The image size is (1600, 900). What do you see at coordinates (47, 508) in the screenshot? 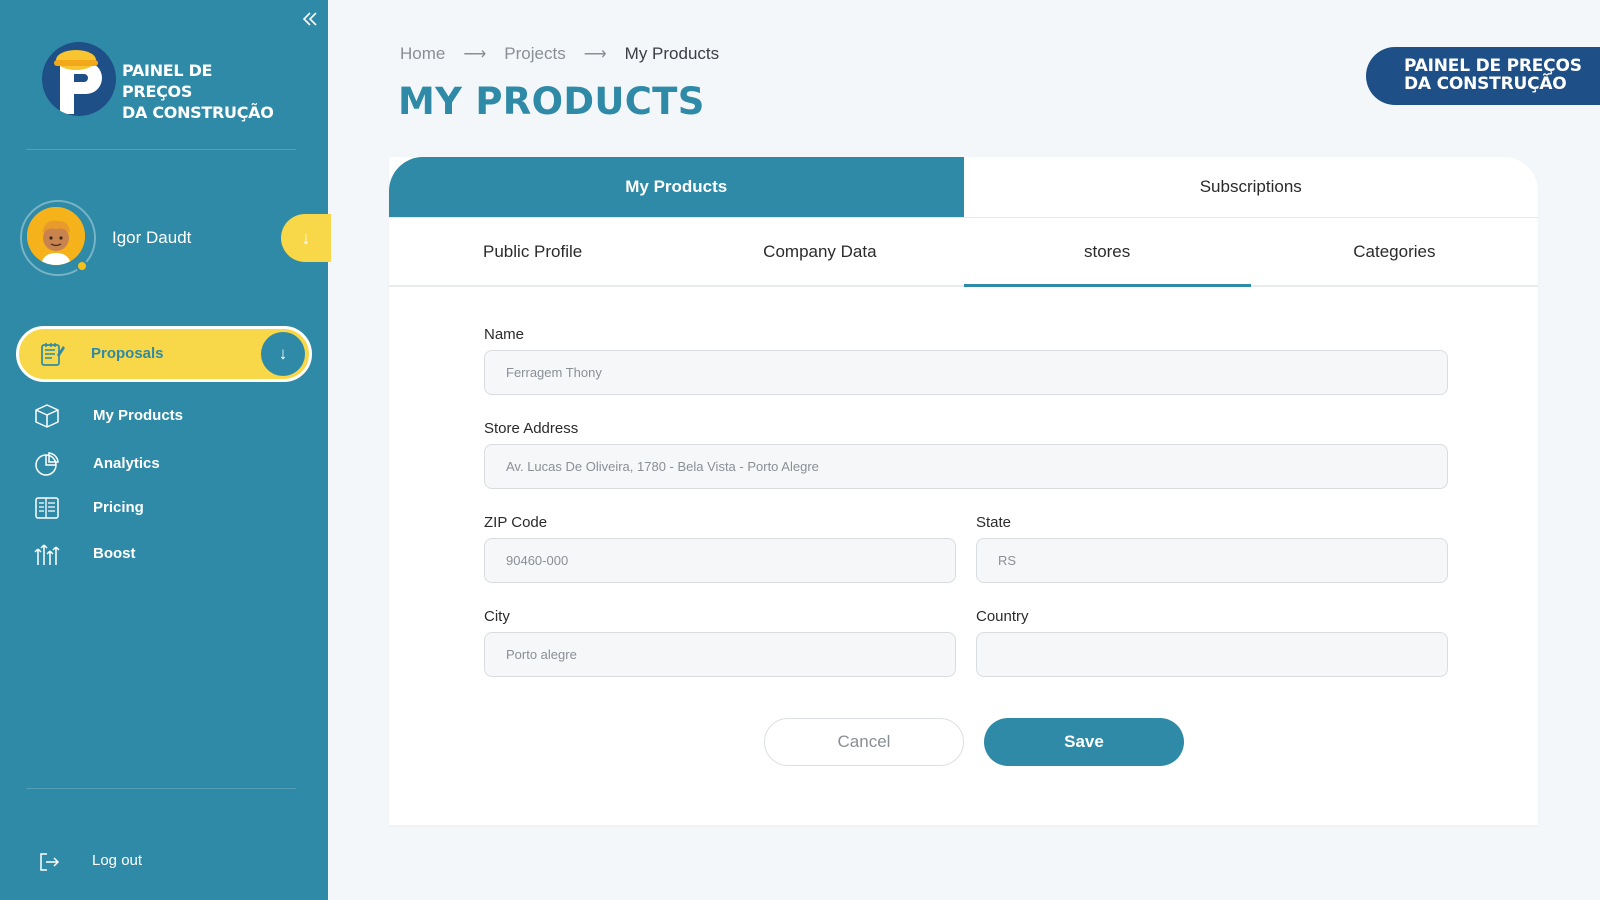
I see `price-list-icon` at bounding box center [47, 508].